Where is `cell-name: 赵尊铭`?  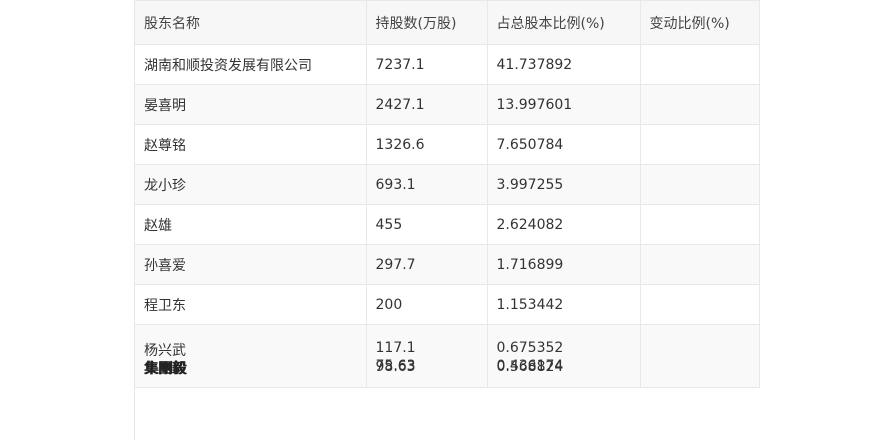 cell-name: 赵尊铭 is located at coordinates (251, 144).